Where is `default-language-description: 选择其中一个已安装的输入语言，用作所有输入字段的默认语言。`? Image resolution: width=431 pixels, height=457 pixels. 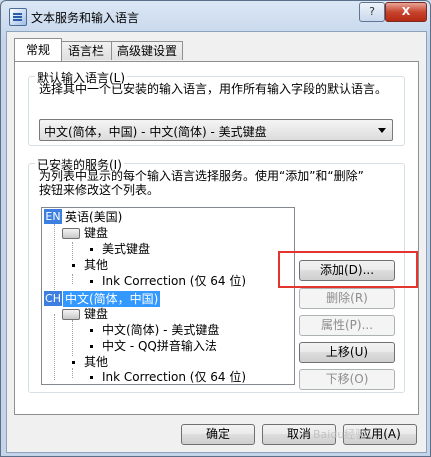 default-language-description: 选择其中一个已安装的输入语言，用作所有输入字段的默认语言。 is located at coordinates (213, 89).